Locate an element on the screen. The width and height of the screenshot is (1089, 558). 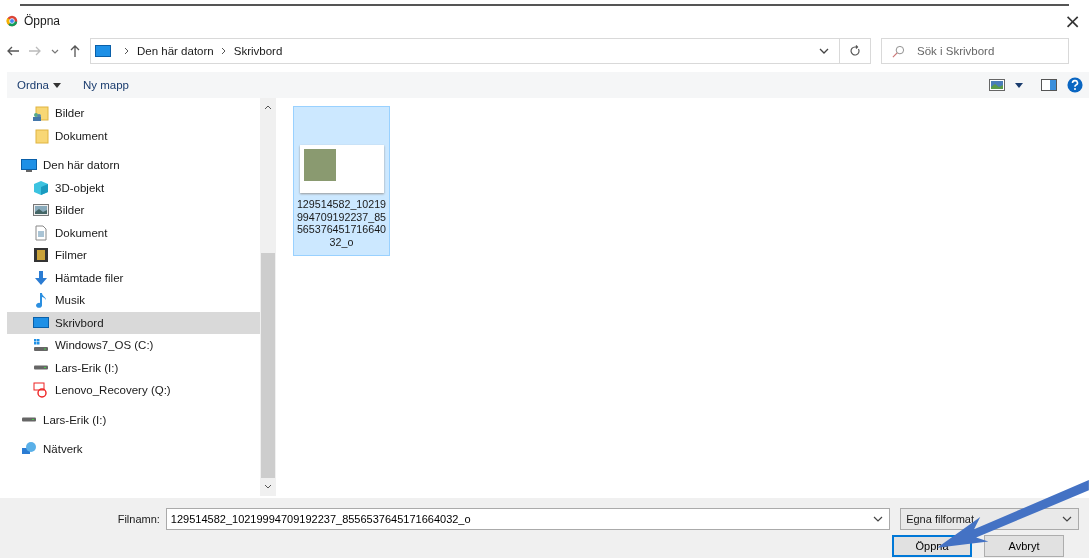
filename-label: Filnamn: is located at coordinates (138, 519).